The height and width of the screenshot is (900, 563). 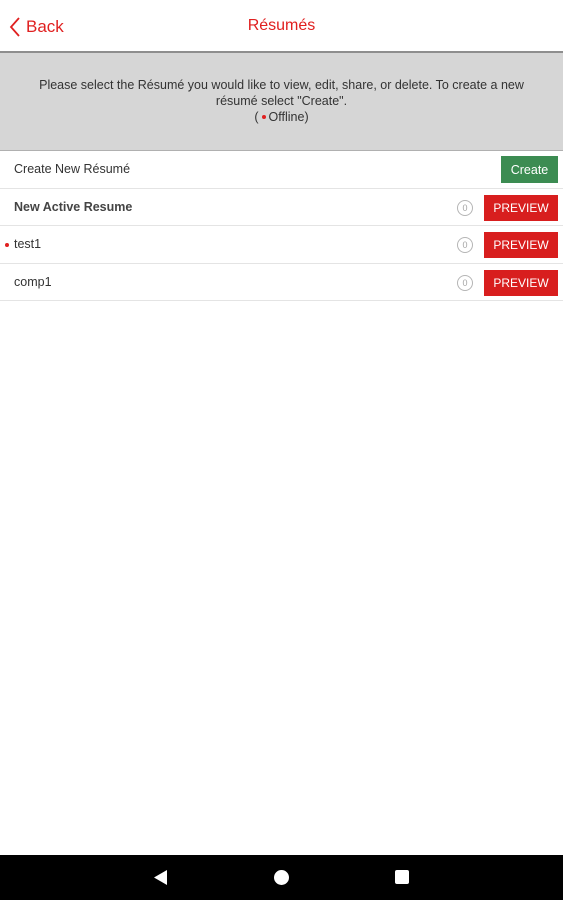 What do you see at coordinates (33, 281) in the screenshot?
I see `resume-name: comp1` at bounding box center [33, 281].